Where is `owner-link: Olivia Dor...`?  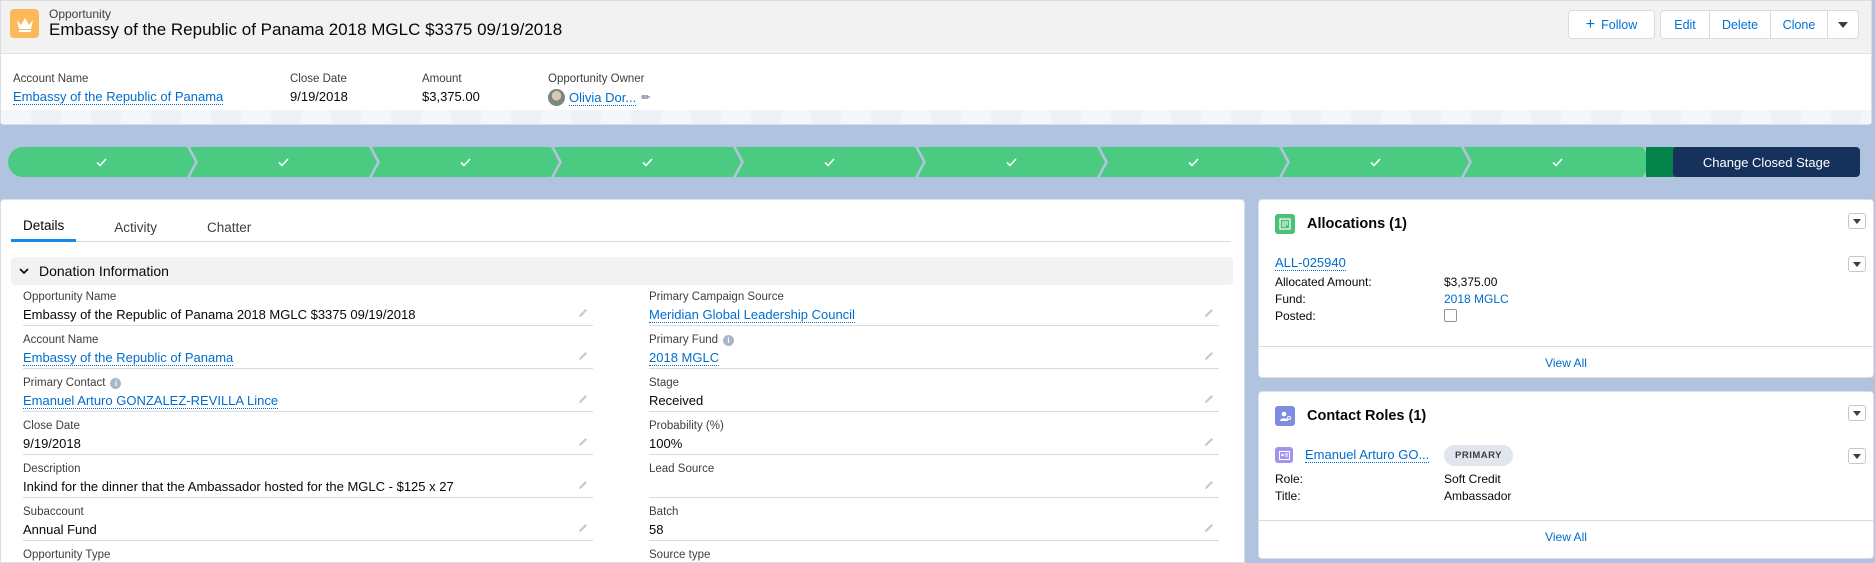 owner-link: Olivia Dor... is located at coordinates (603, 98).